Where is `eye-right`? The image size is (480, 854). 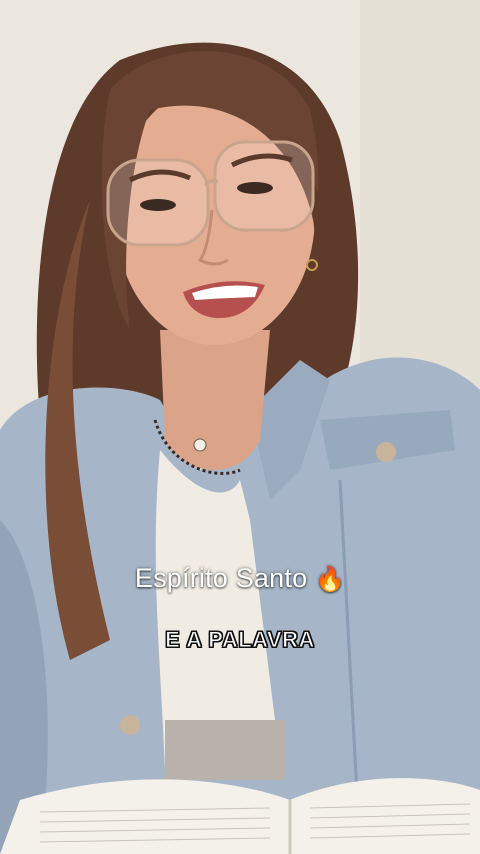
eye-right is located at coordinates (255, 188).